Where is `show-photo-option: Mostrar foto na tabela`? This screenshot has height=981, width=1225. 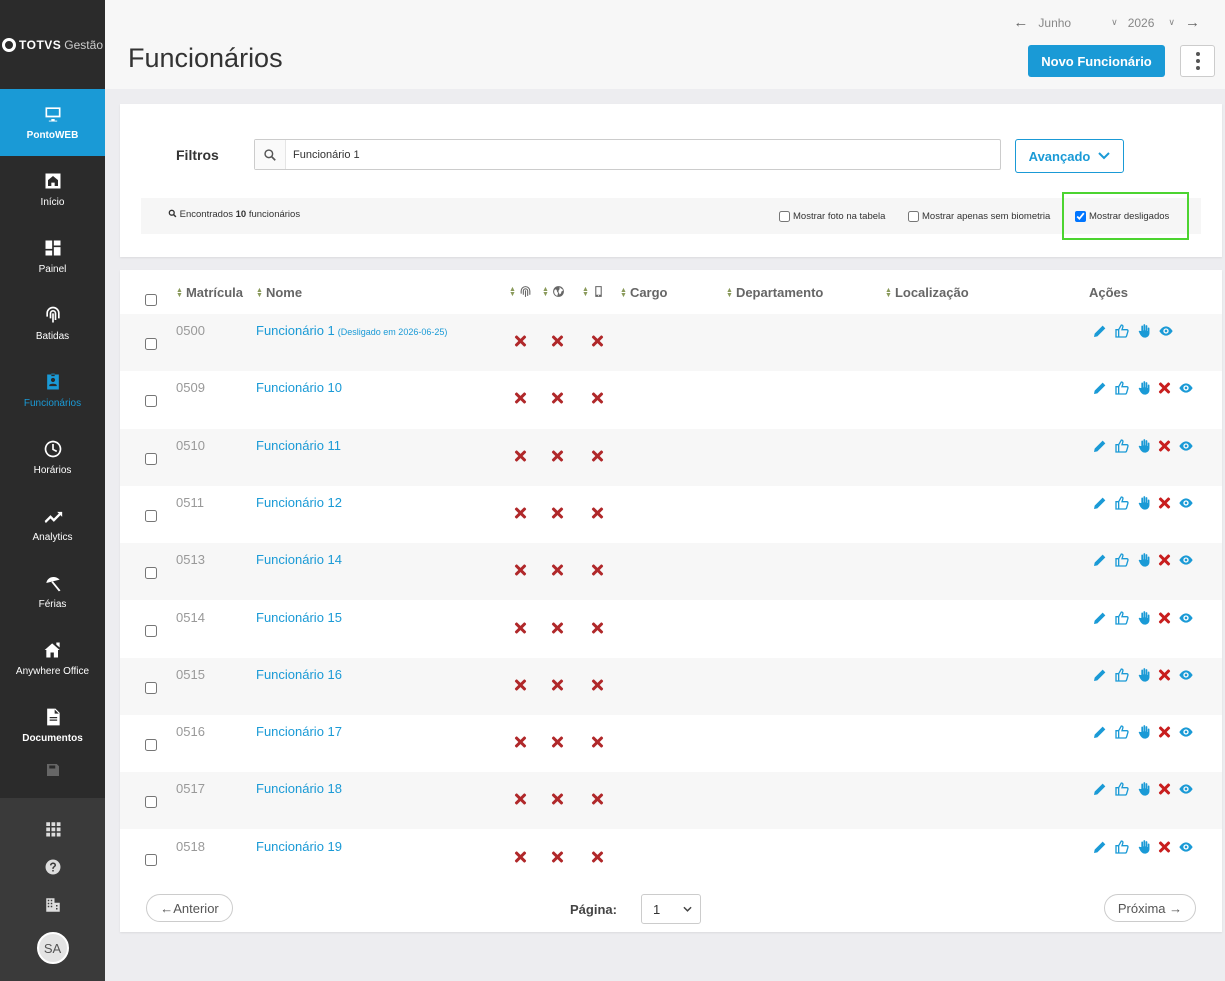
show-photo-option: Mostrar foto na tabela is located at coordinates (832, 216).